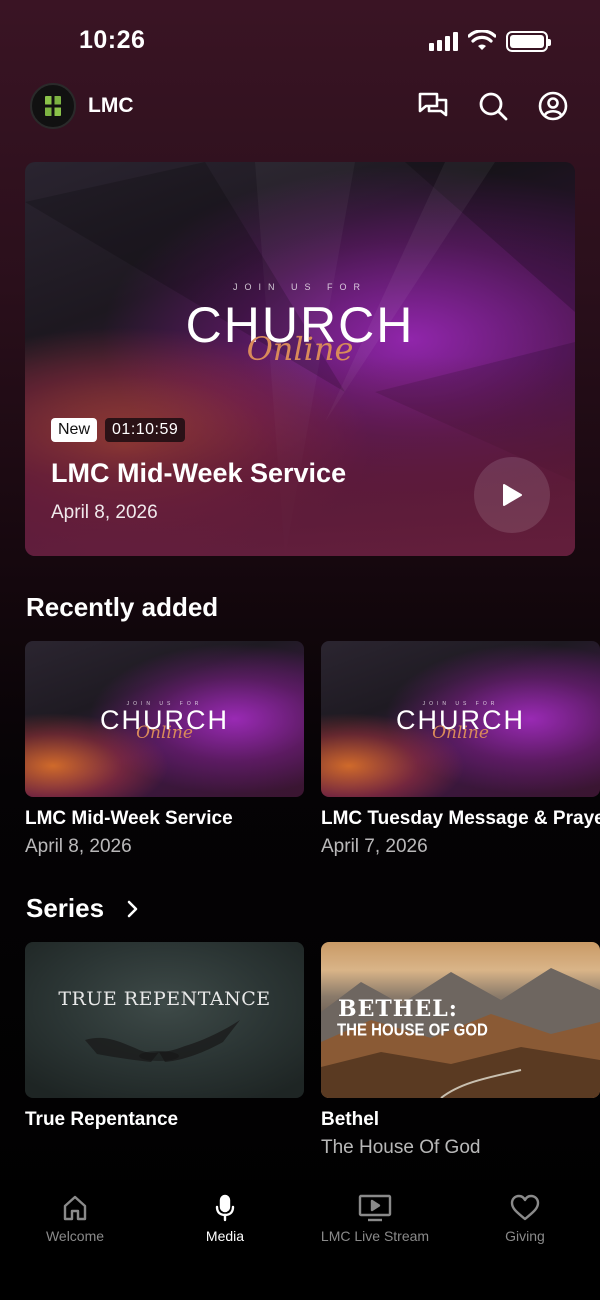 The width and height of the screenshot is (600, 1300). Describe the element at coordinates (528, 41) in the screenshot. I see `battery-icon` at that location.